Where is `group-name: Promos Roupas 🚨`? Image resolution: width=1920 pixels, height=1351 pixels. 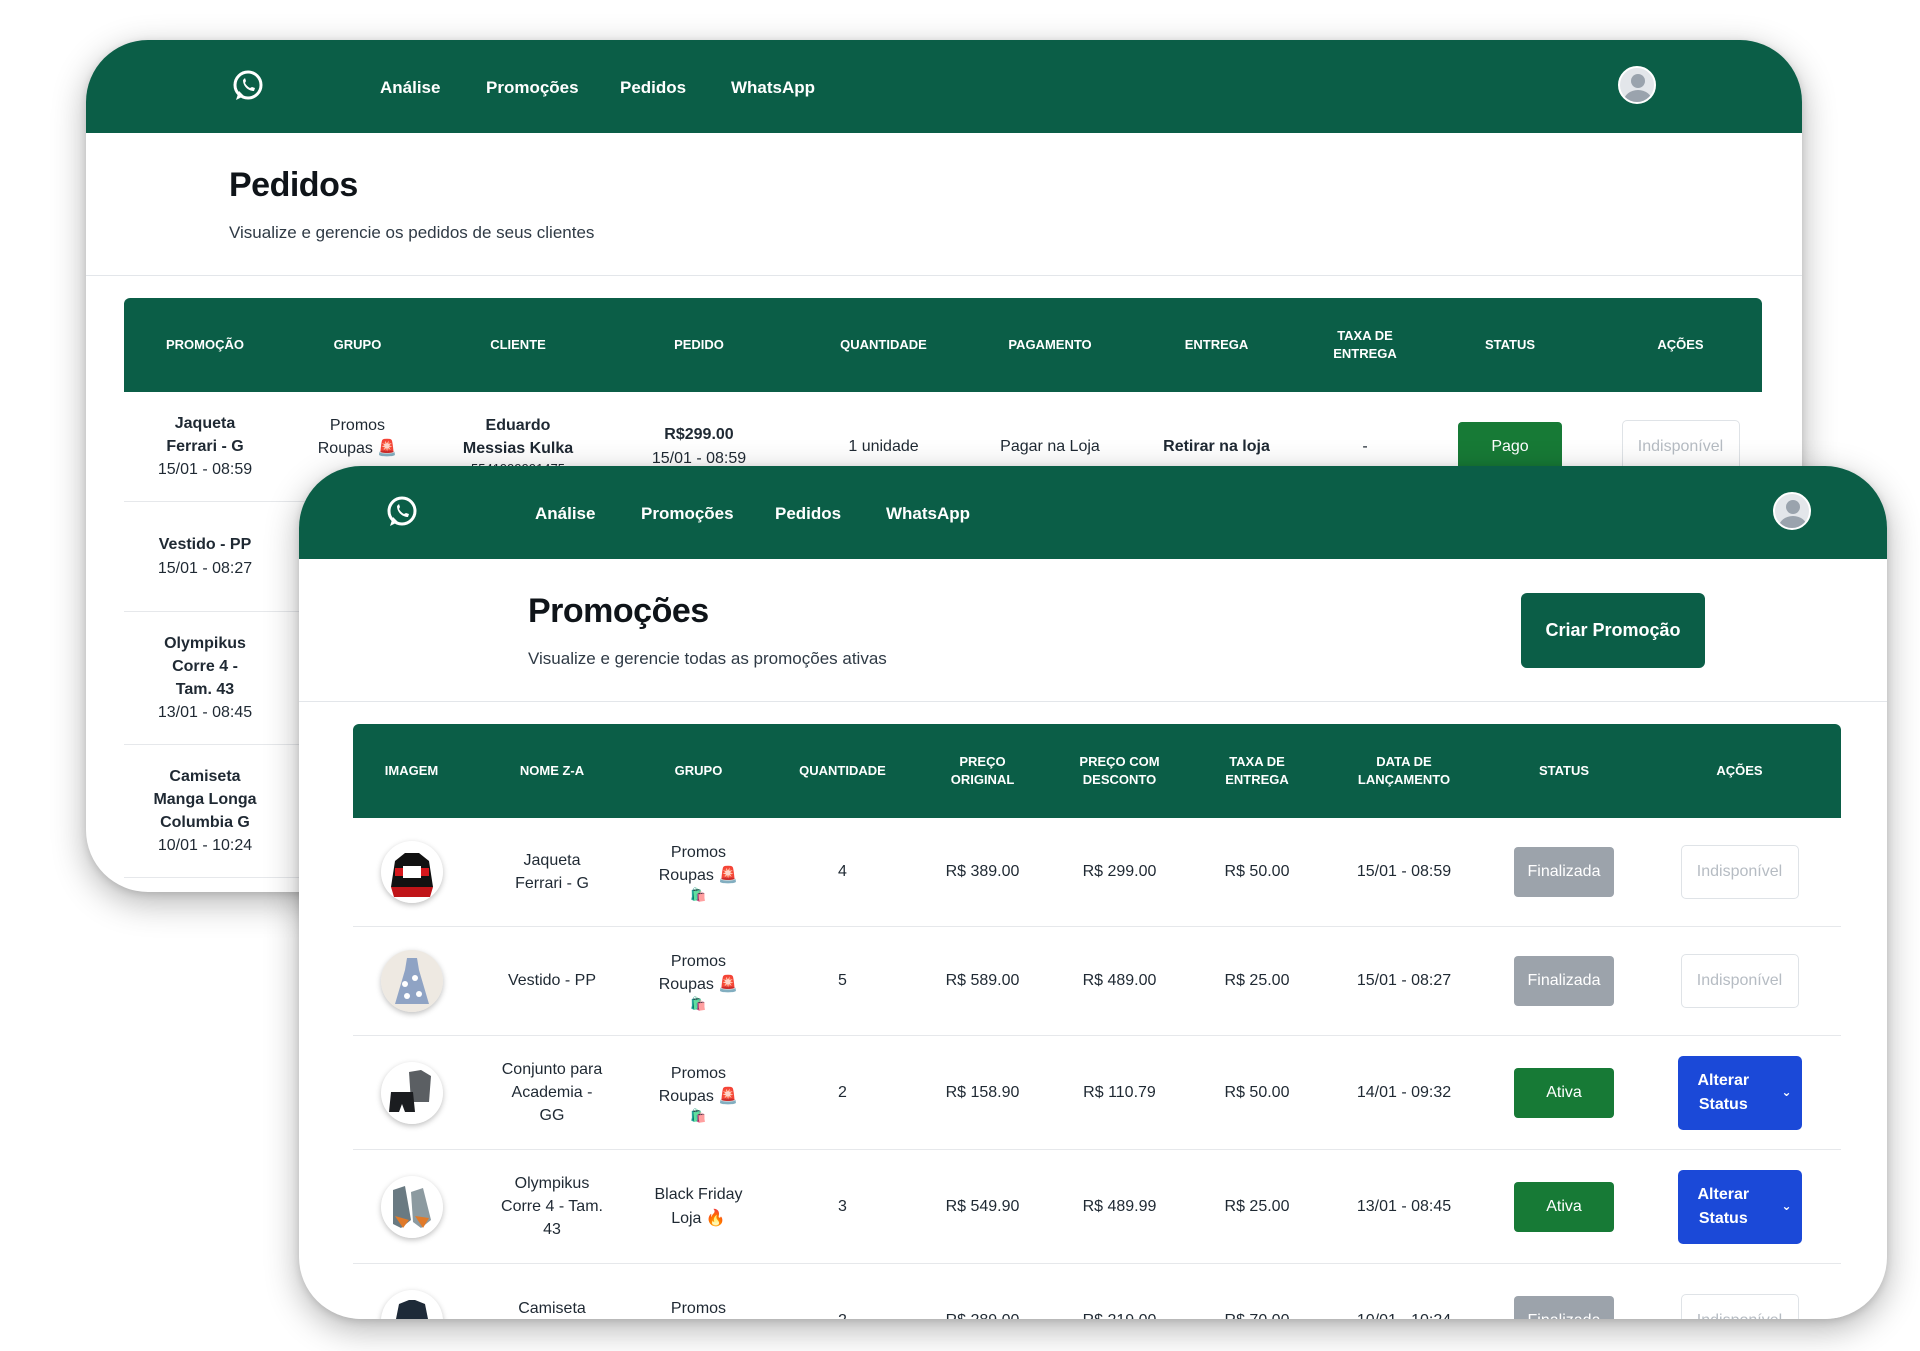
group-name: Promos Roupas 🚨 is located at coordinates (698, 1084).